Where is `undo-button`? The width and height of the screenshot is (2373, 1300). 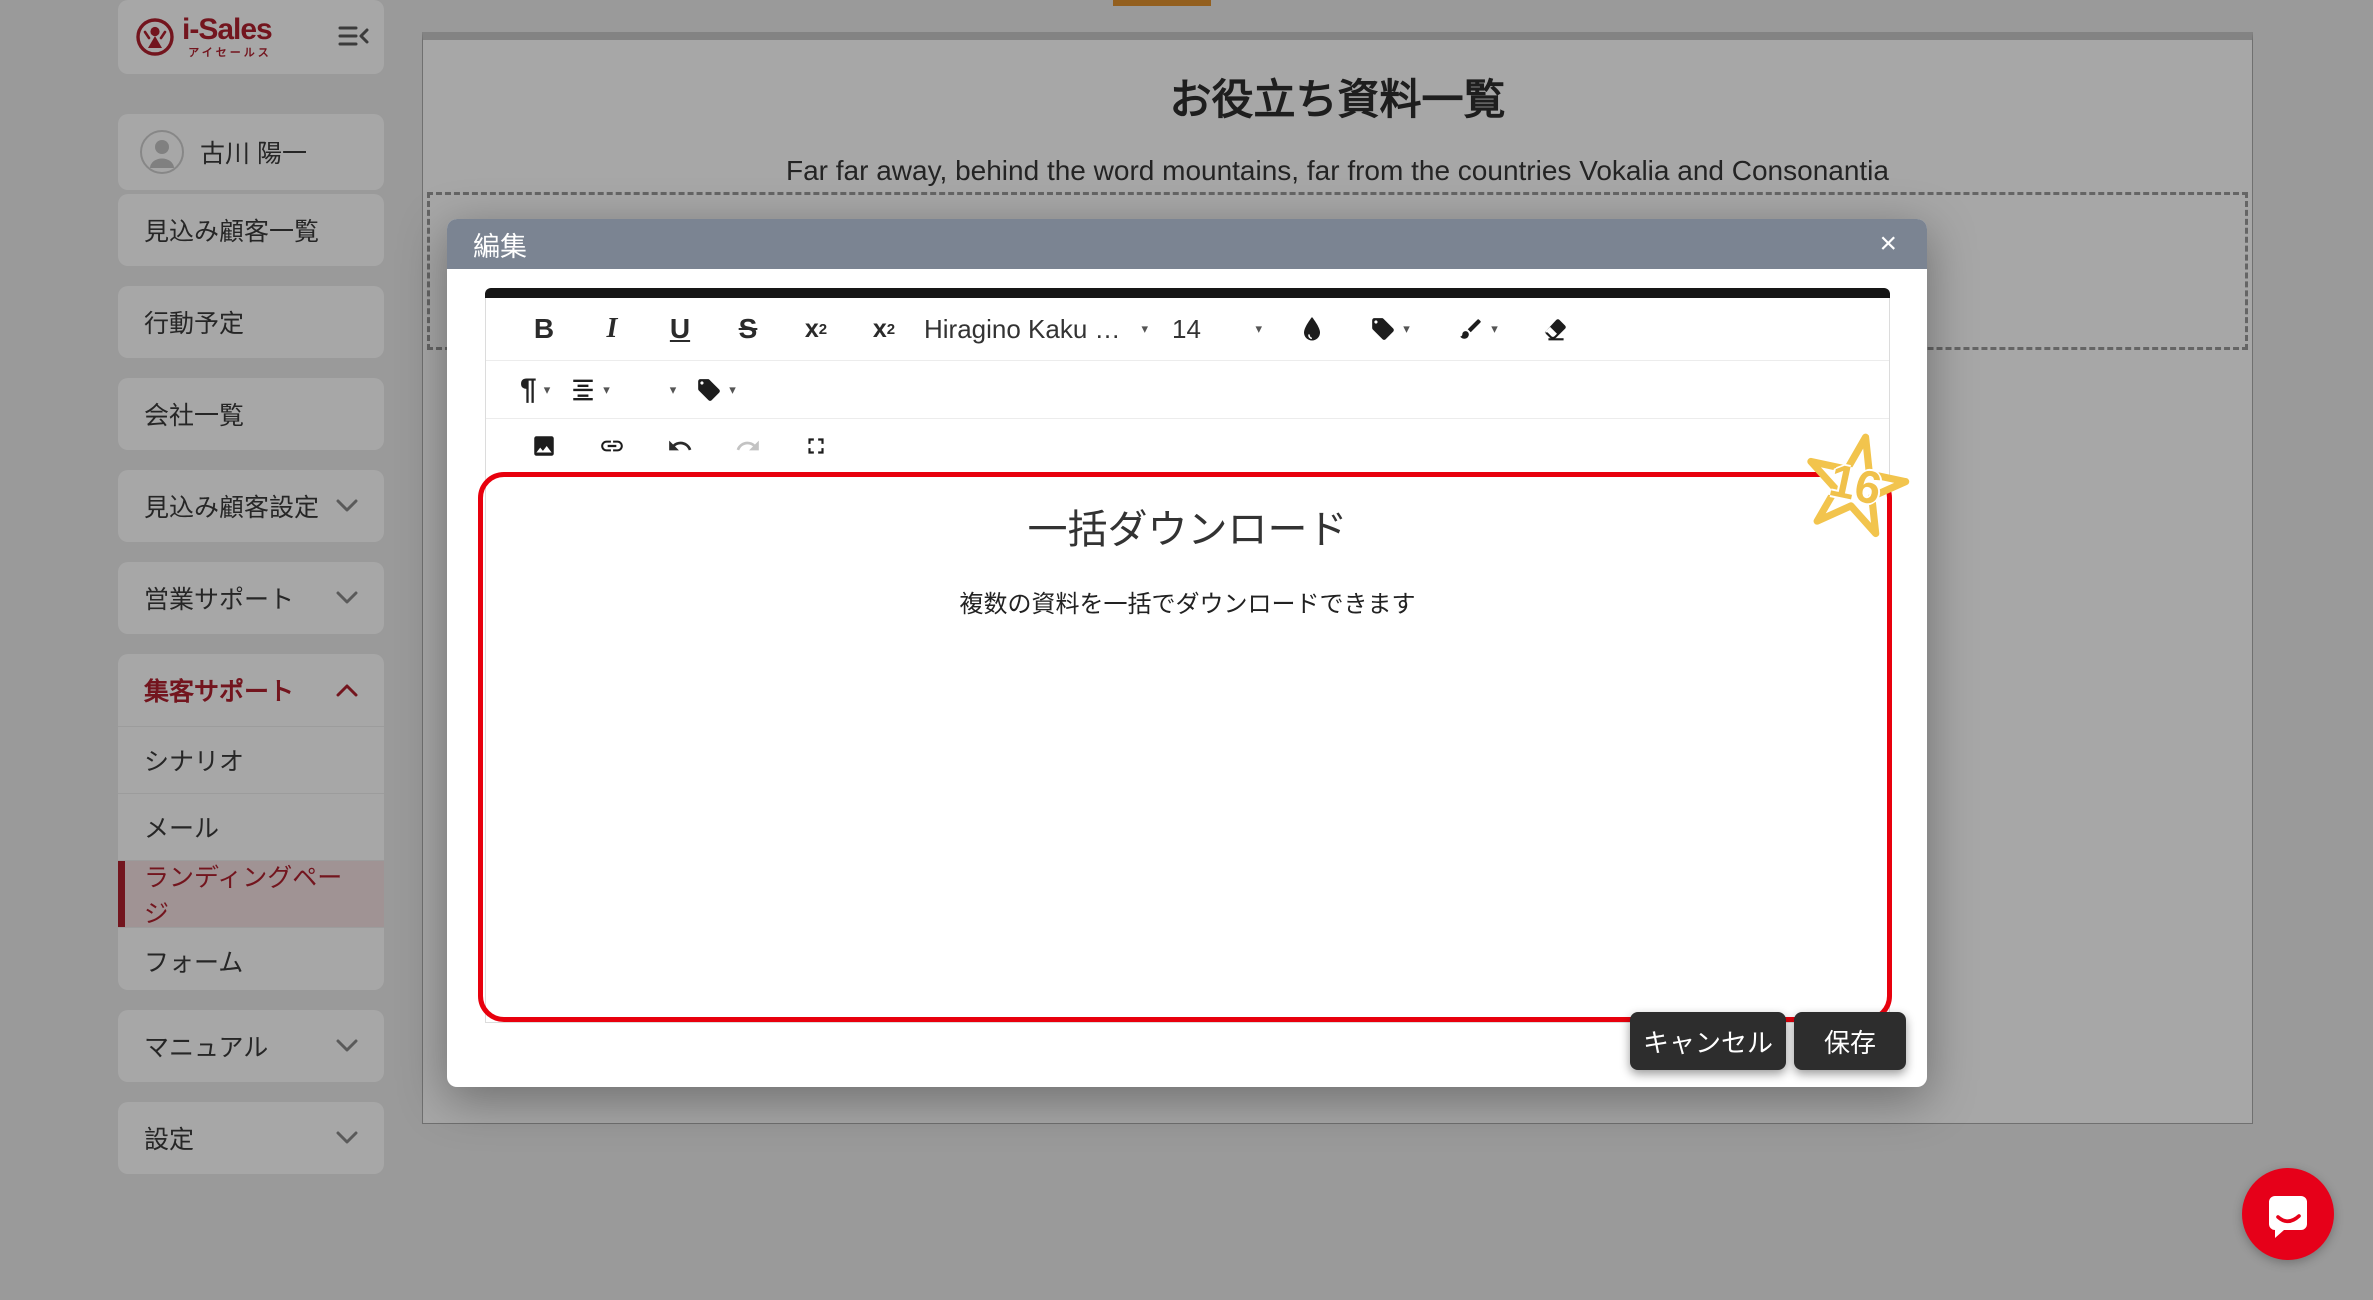 undo-button is located at coordinates (680, 446).